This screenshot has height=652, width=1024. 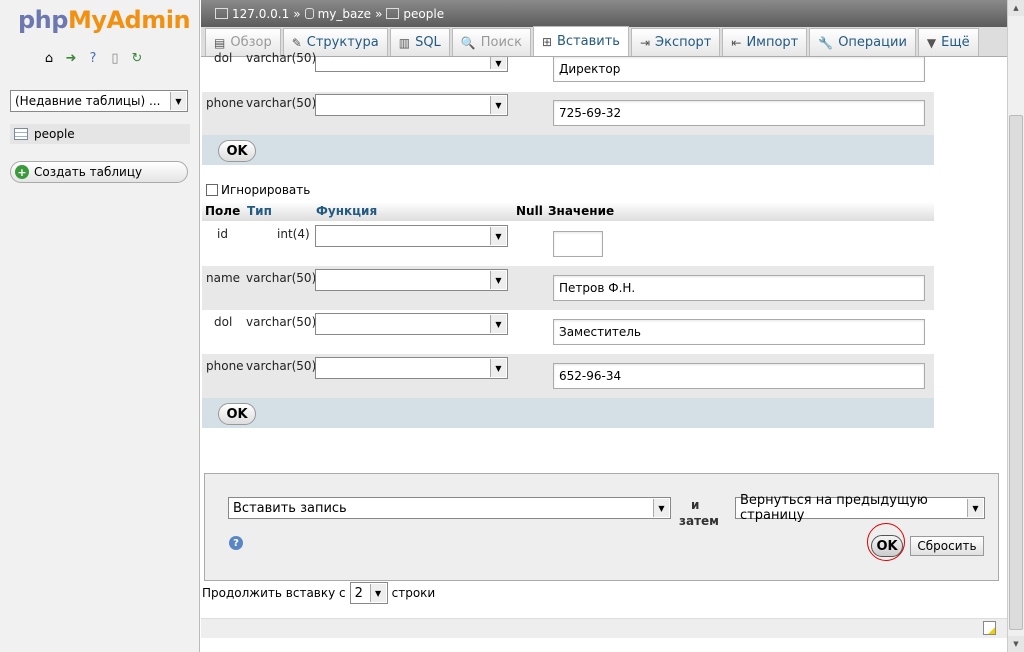 I want to click on submit-ok-button: OK, so click(x=887, y=546).